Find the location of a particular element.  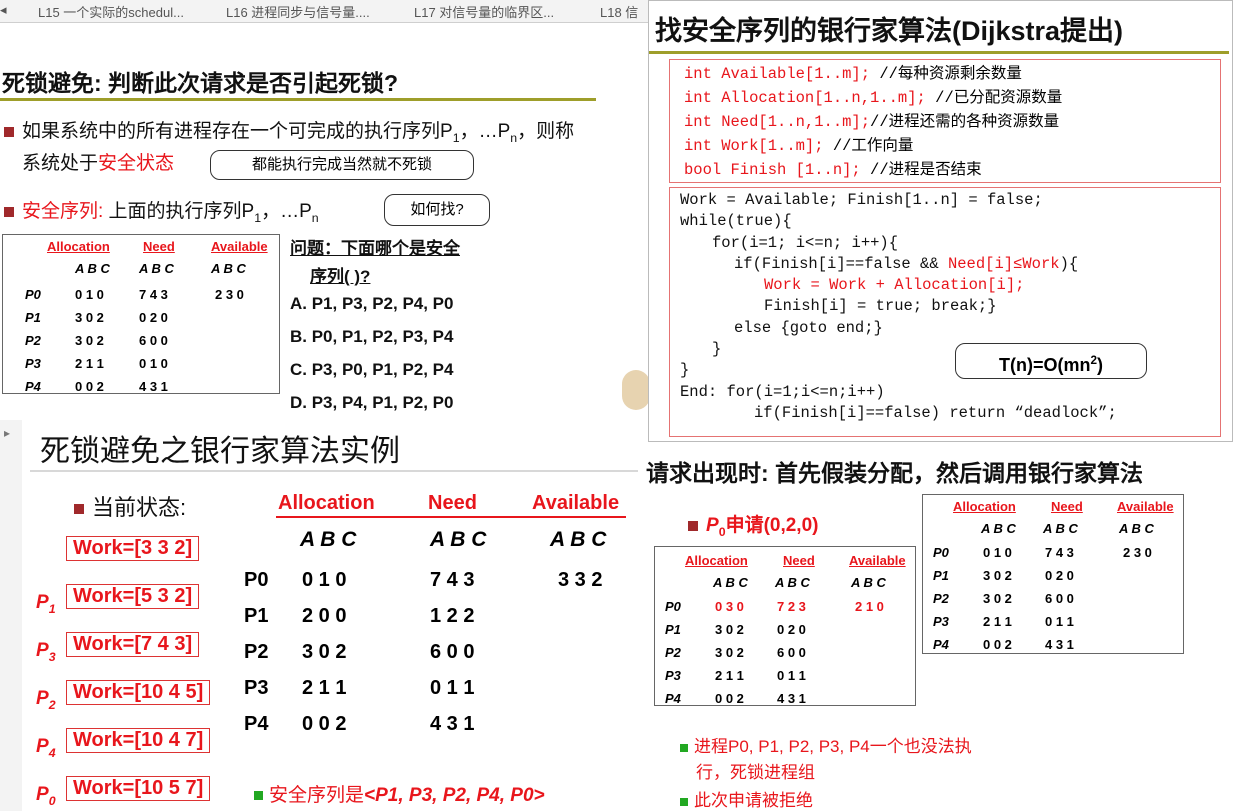

option-a: A. P1, P3, P2, P4, P0 is located at coordinates (372, 303).